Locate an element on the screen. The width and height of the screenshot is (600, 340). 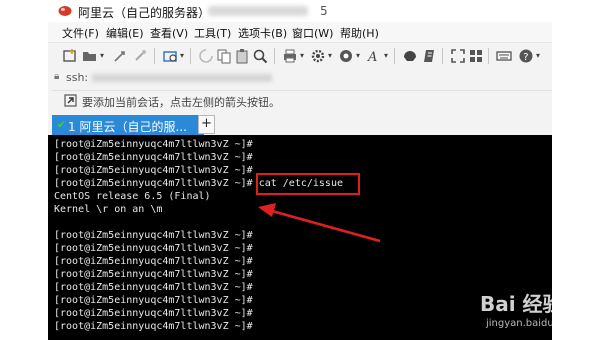
new-tab-button: + is located at coordinates (206, 124).